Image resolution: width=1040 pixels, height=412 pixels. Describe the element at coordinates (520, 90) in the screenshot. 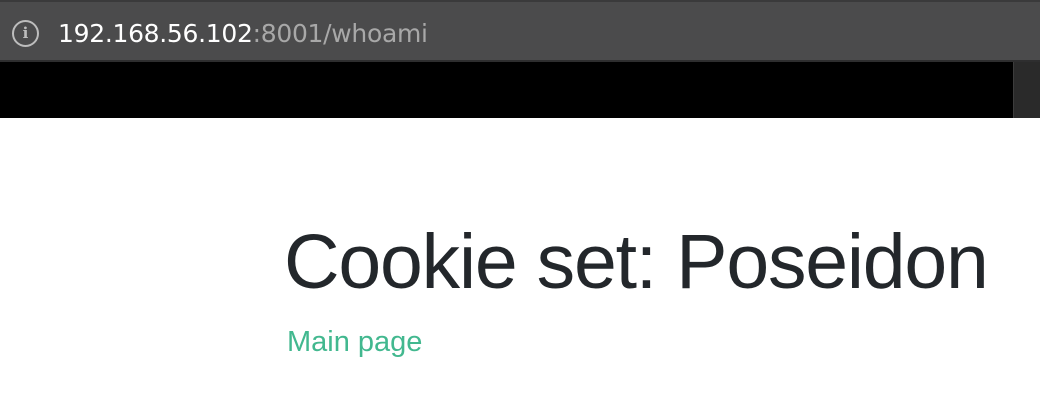

I see `page-header-band` at that location.